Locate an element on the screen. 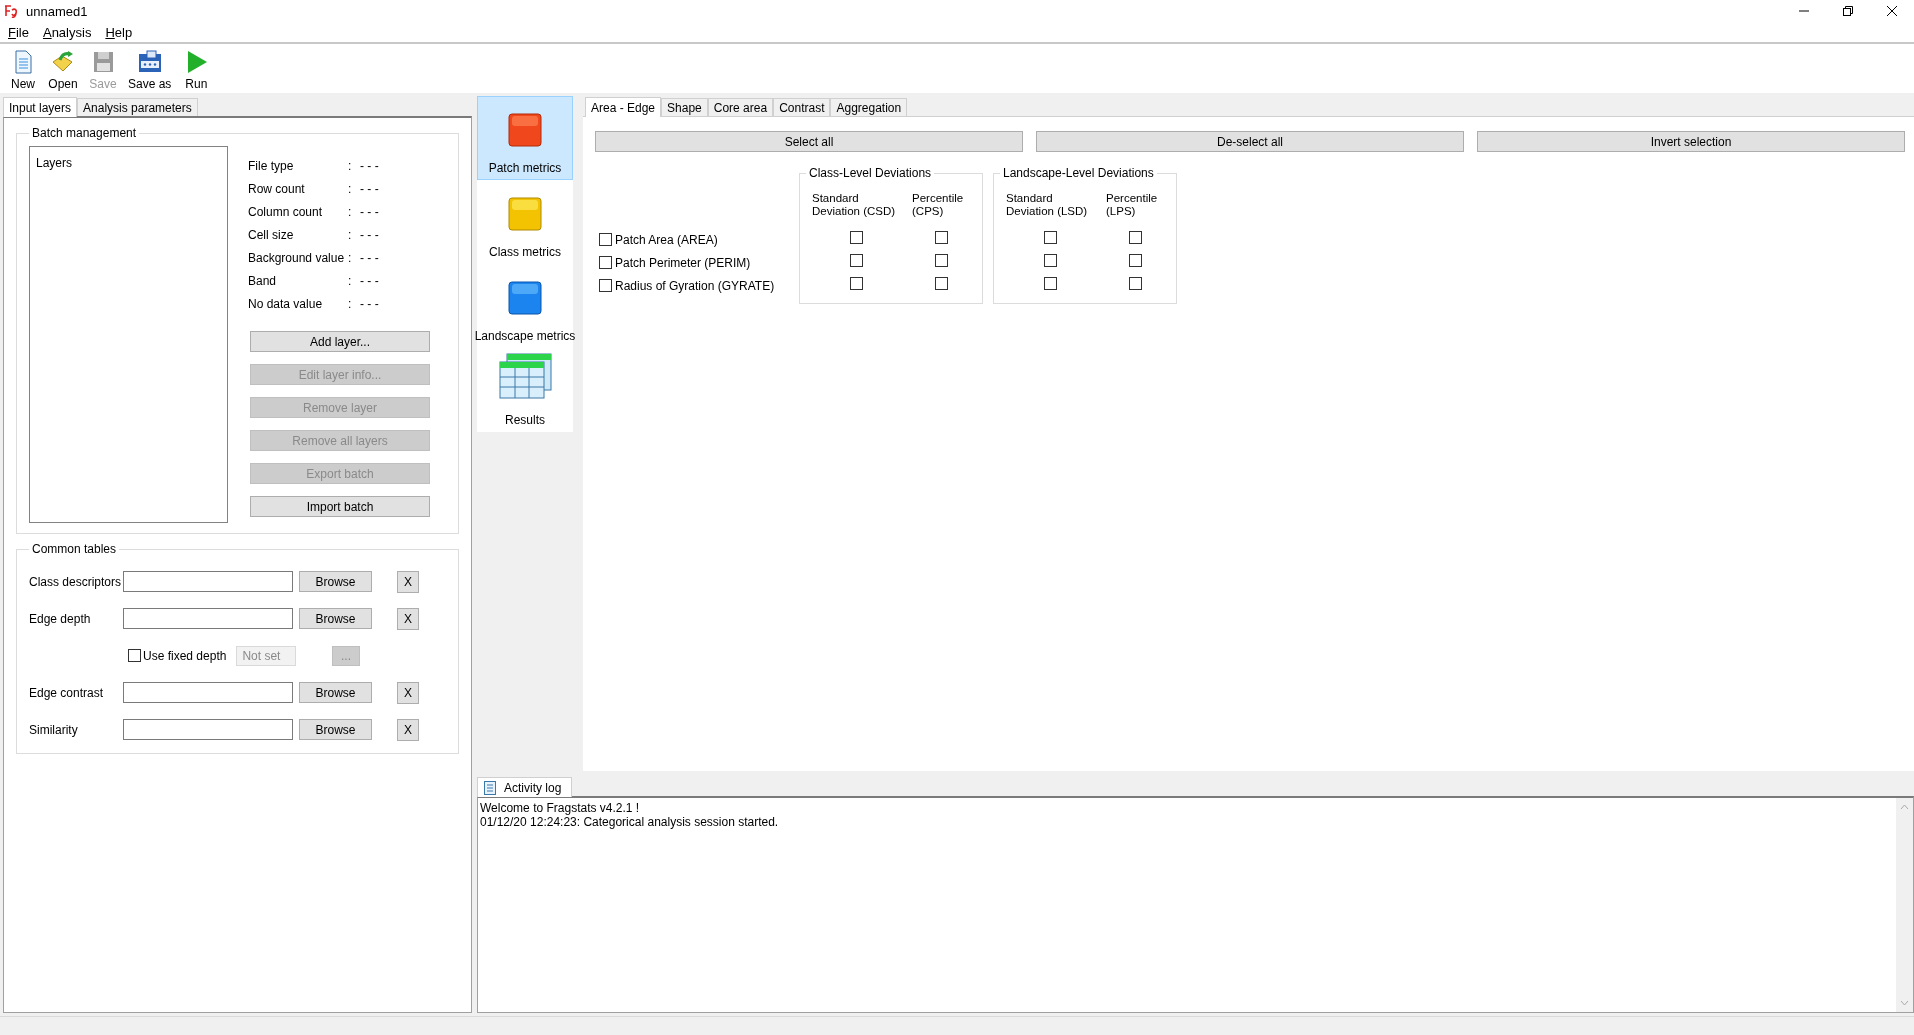  nav-item: Patch metrics is located at coordinates (525, 138).